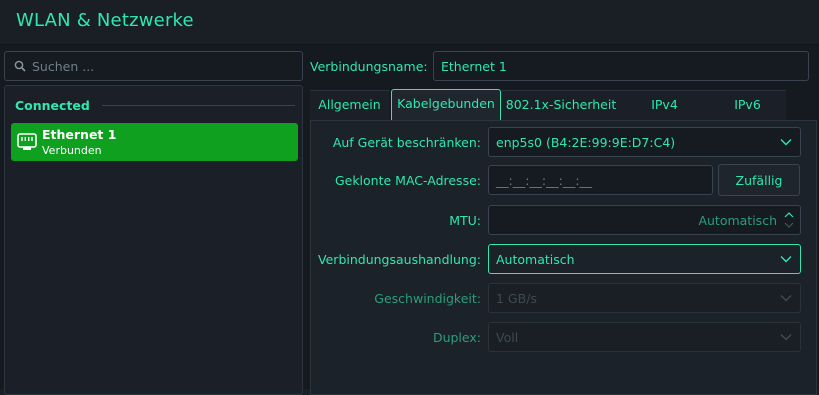 The image size is (819, 395). What do you see at coordinates (27, 141) in the screenshot?
I see `ethernet-icon` at bounding box center [27, 141].